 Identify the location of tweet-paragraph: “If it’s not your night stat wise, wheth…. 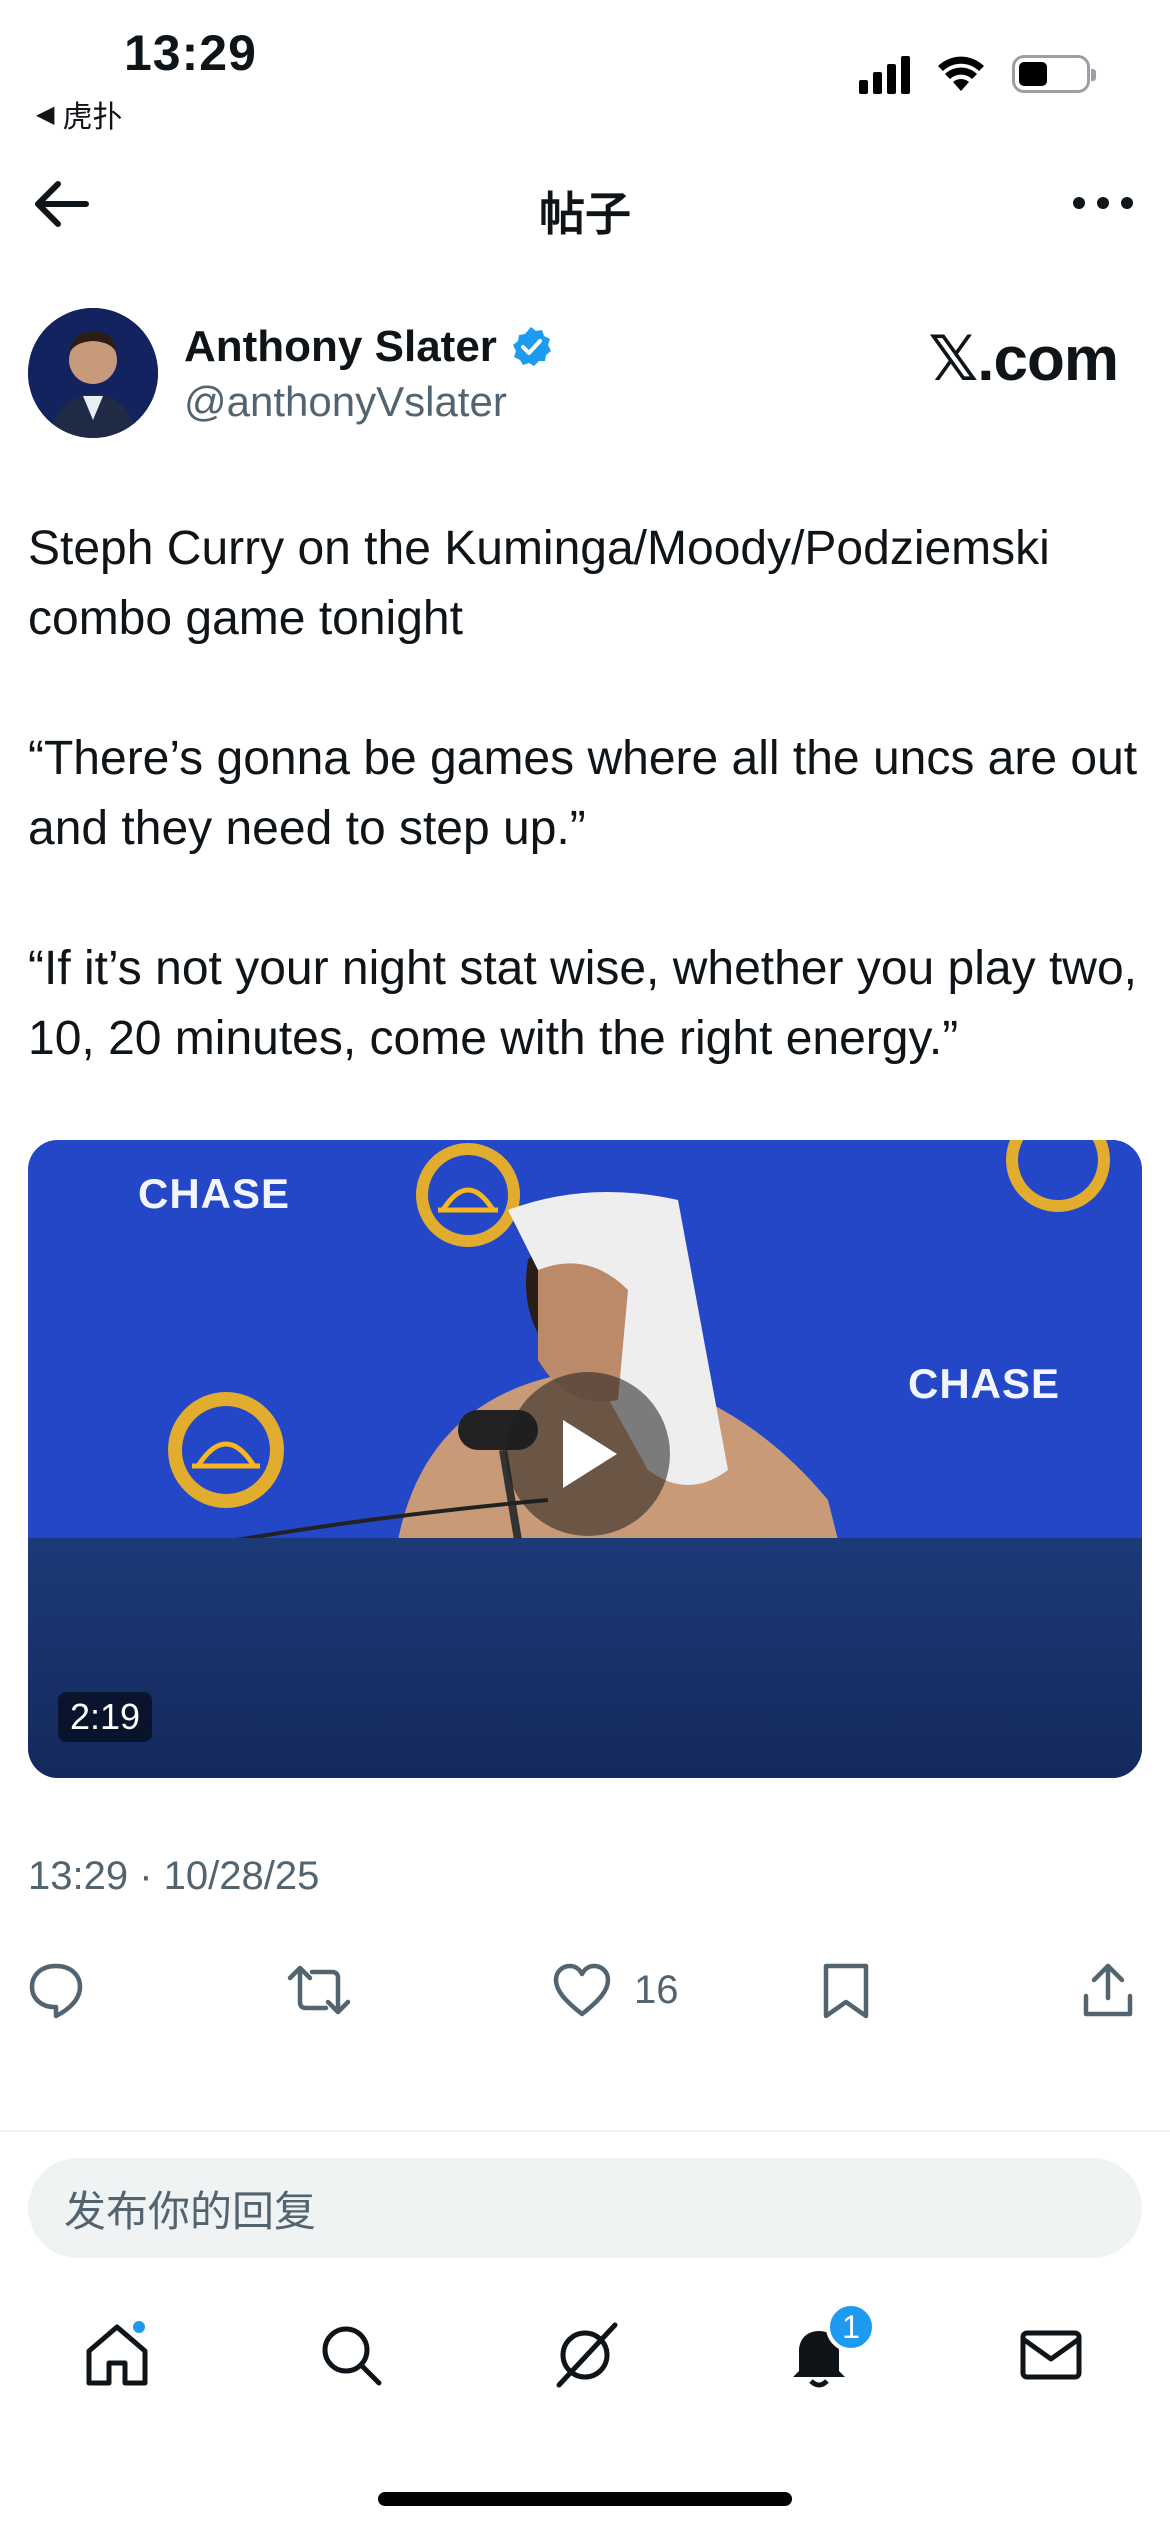
(582, 1003).